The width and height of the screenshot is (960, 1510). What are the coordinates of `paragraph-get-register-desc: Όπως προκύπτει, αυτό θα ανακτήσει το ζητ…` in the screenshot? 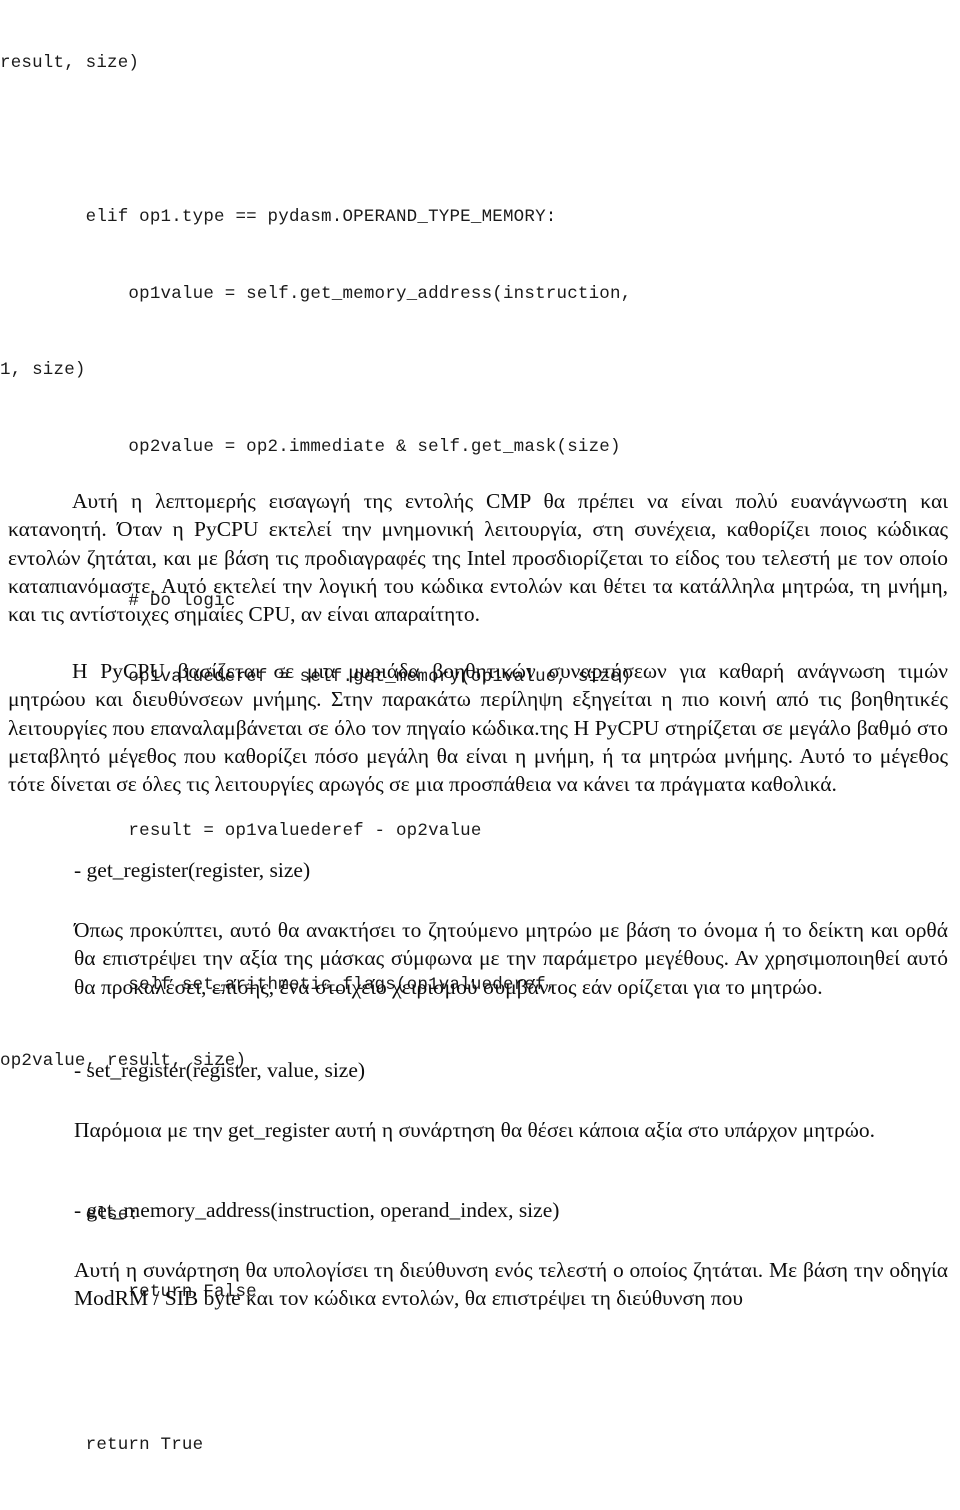 It's located at (511, 958).